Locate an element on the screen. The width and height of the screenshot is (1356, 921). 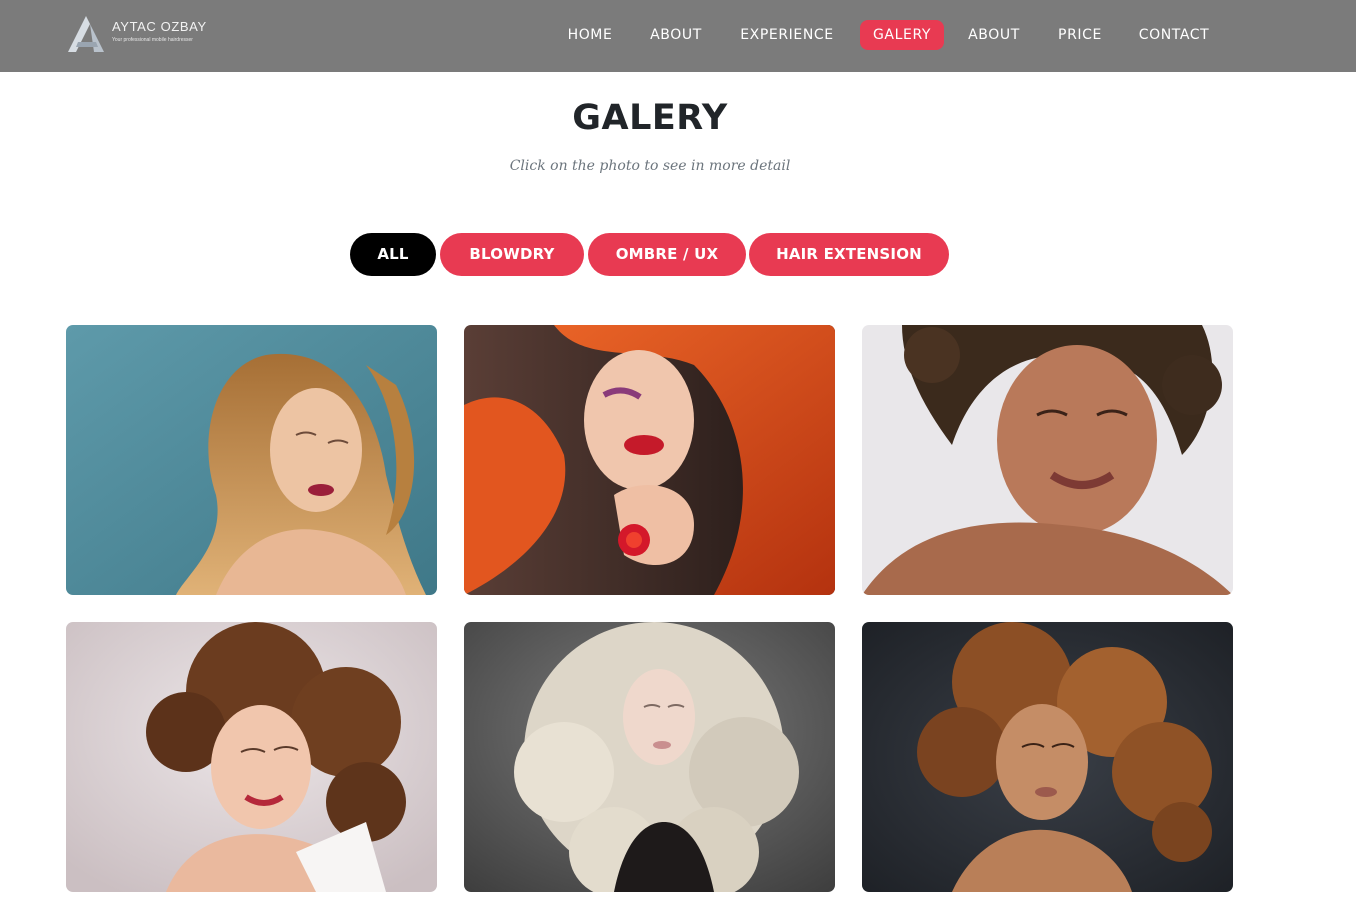
logo-a-icon is located at coordinates (86, 34).